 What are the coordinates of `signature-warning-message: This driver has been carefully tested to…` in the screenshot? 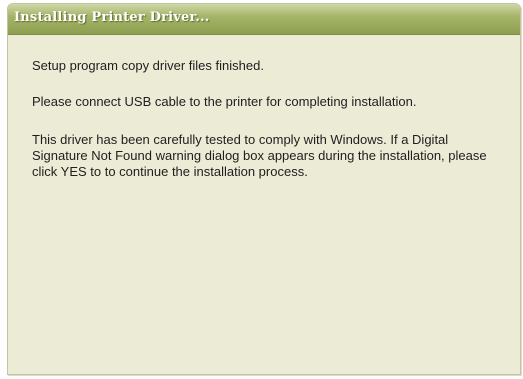 It's located at (259, 155).